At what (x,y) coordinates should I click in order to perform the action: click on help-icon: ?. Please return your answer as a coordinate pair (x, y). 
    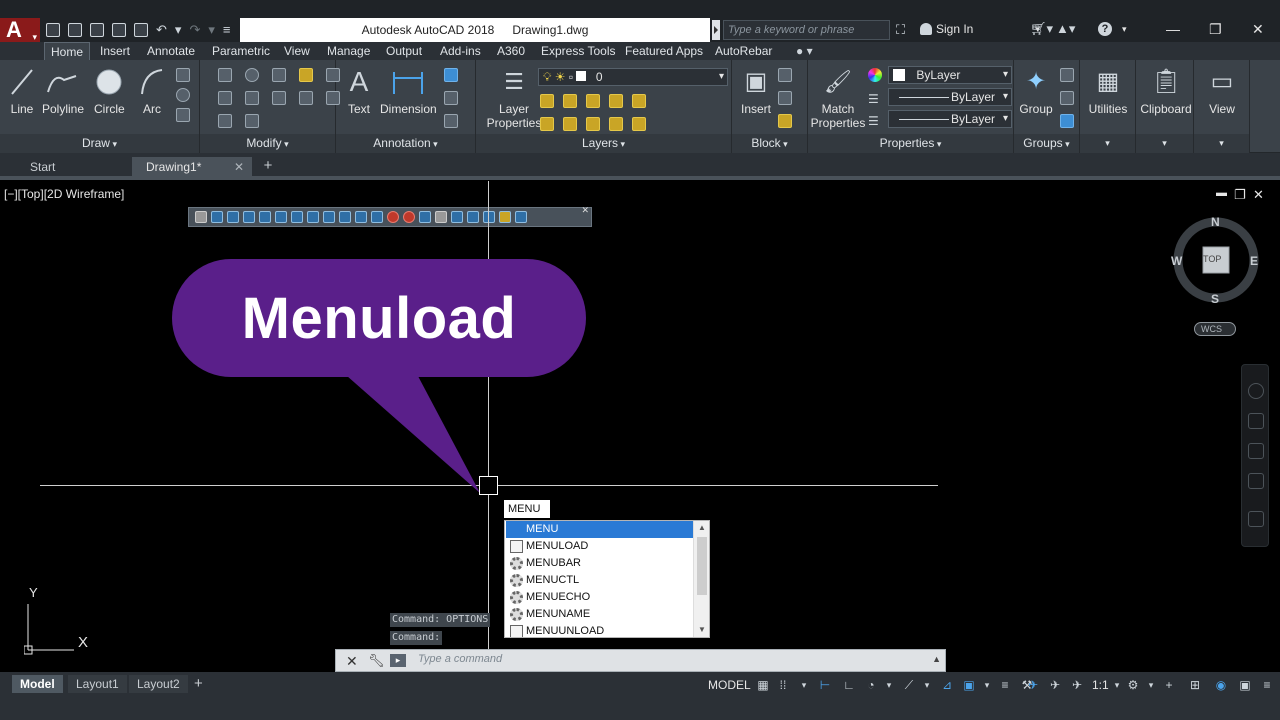
    Looking at the image, I should click on (1105, 29).